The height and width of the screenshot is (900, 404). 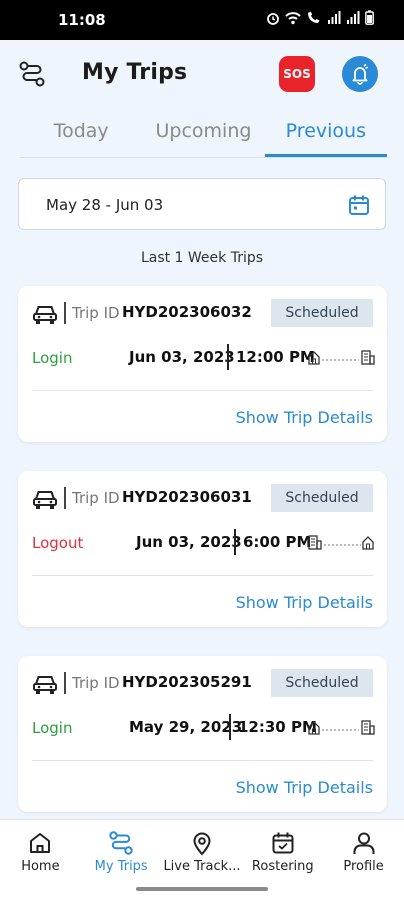 I want to click on date-range-picker: May 28 - Jun 03, so click(x=202, y=204).